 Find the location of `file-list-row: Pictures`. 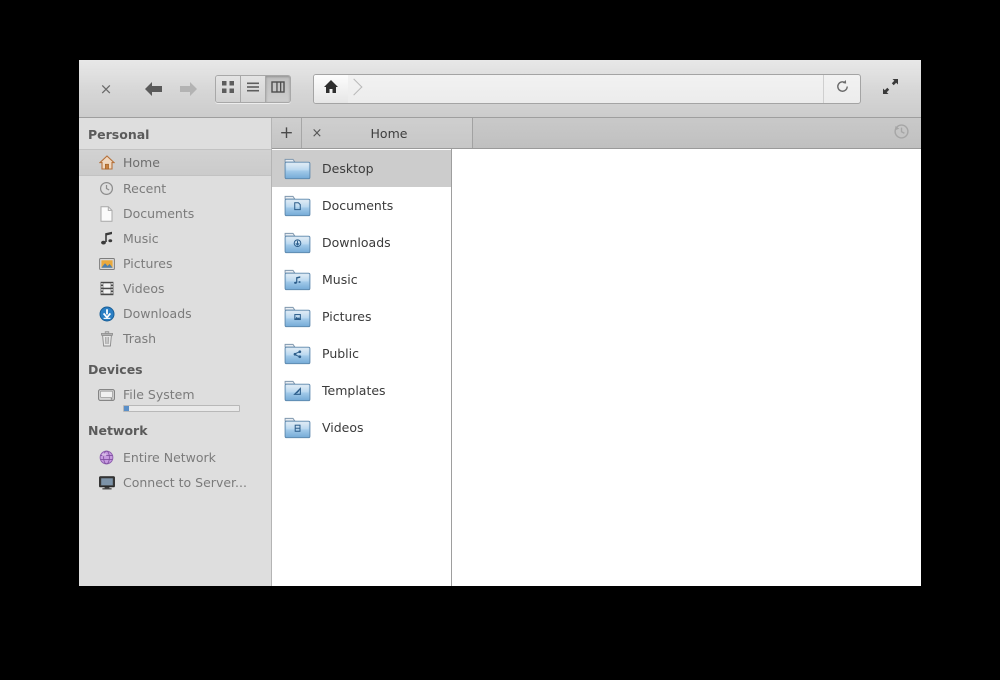

file-list-row: Pictures is located at coordinates (361, 316).